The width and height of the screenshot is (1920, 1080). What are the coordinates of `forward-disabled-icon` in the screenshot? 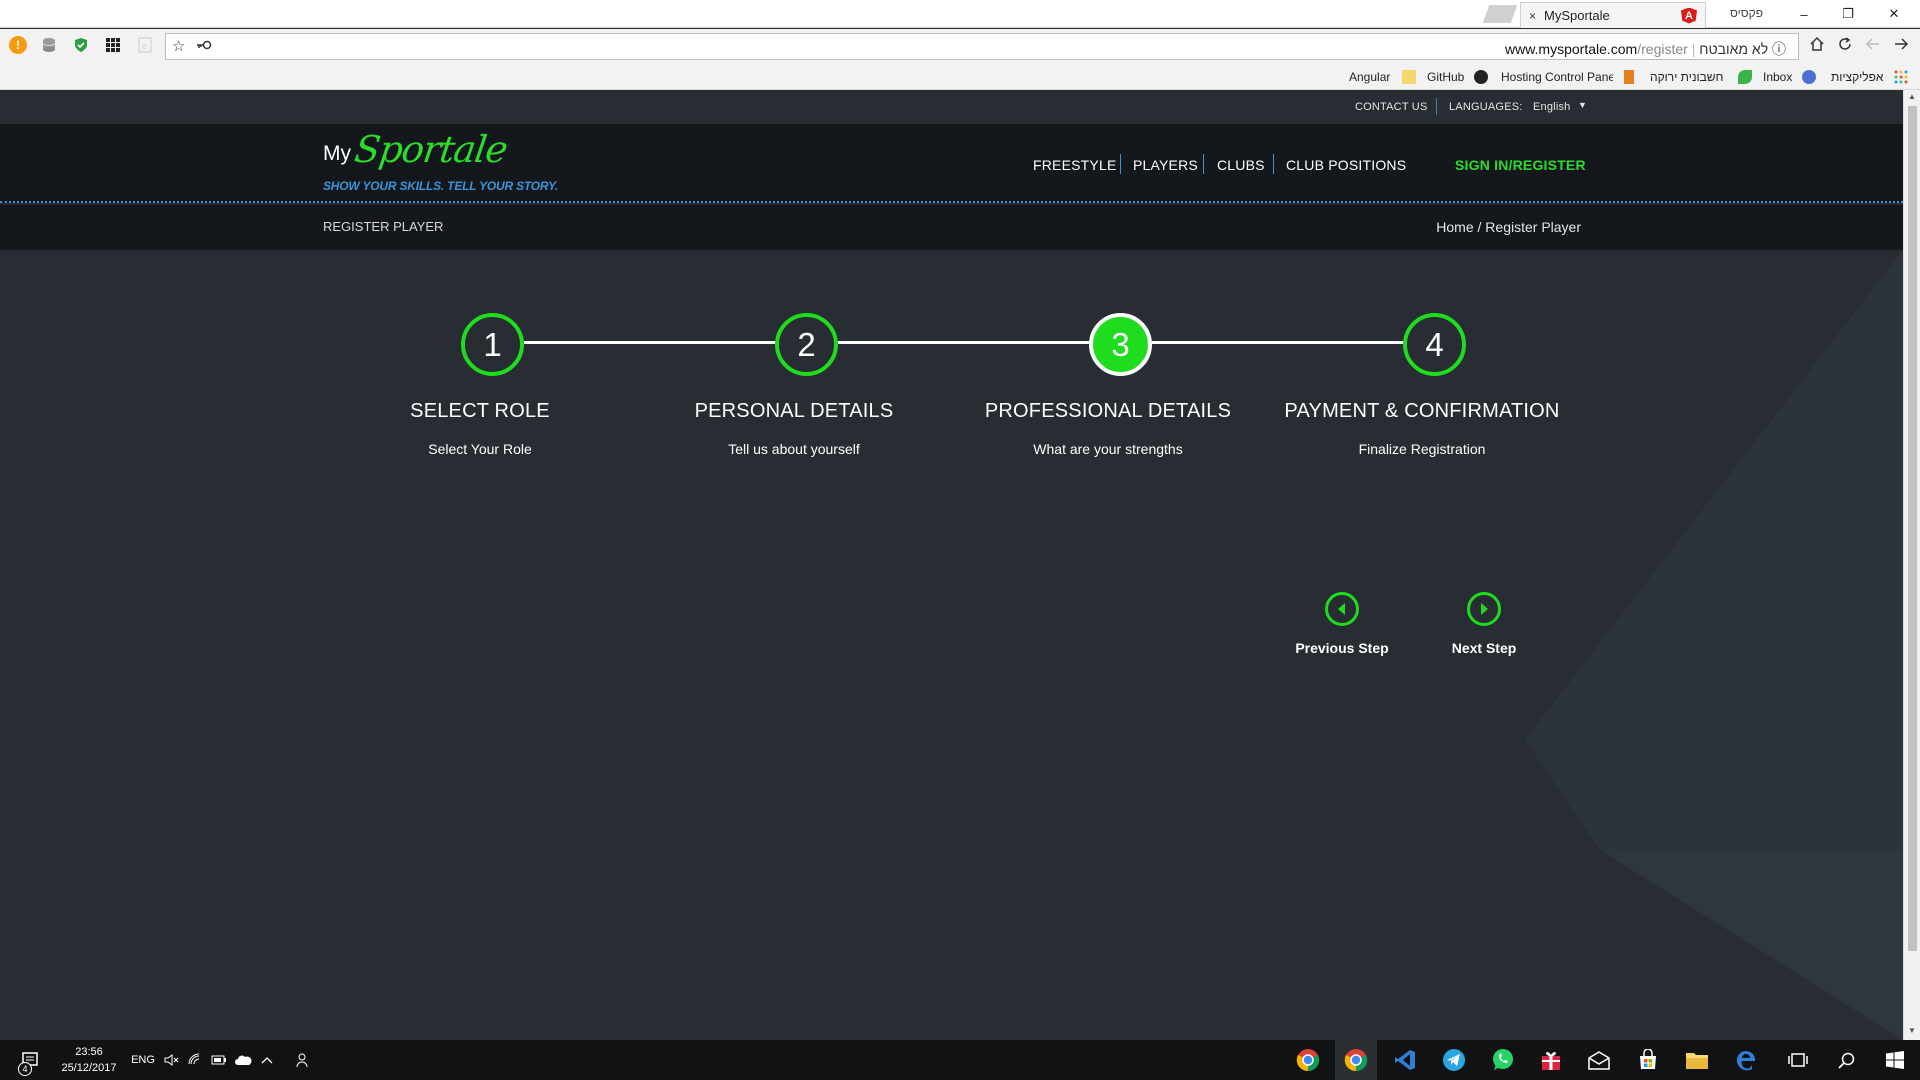 It's located at (1873, 46).